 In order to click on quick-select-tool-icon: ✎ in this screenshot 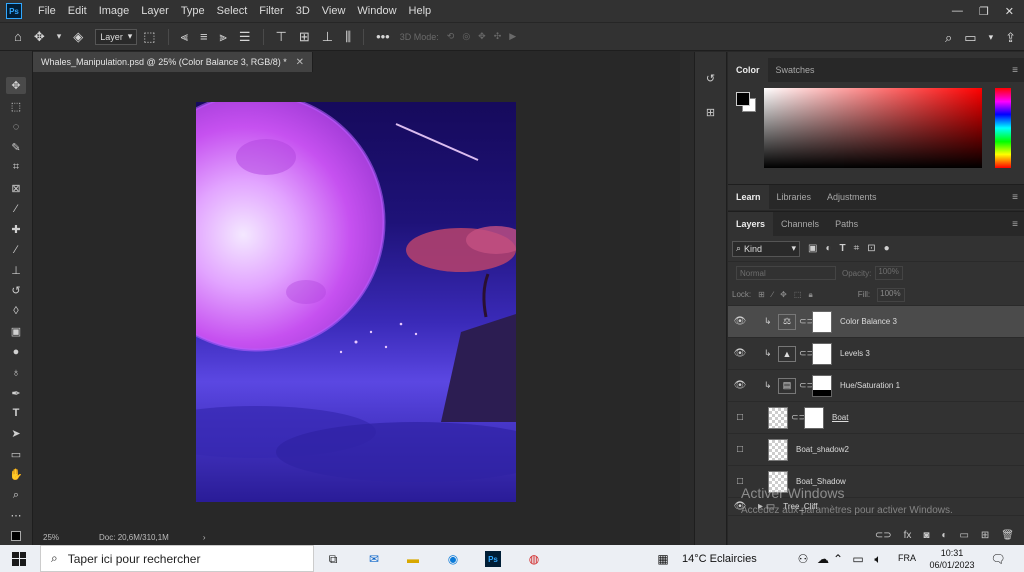, I will do `click(16, 146)`.